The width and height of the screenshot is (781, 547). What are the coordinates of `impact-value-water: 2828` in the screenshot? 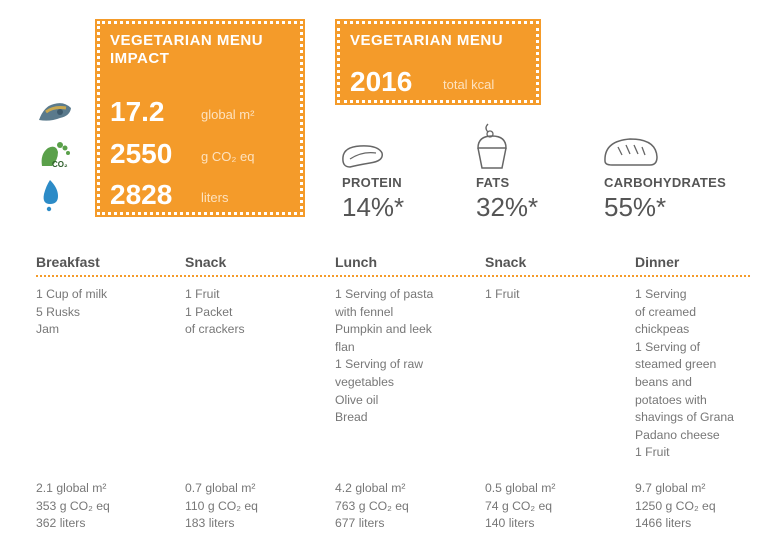 It's located at (141, 194).